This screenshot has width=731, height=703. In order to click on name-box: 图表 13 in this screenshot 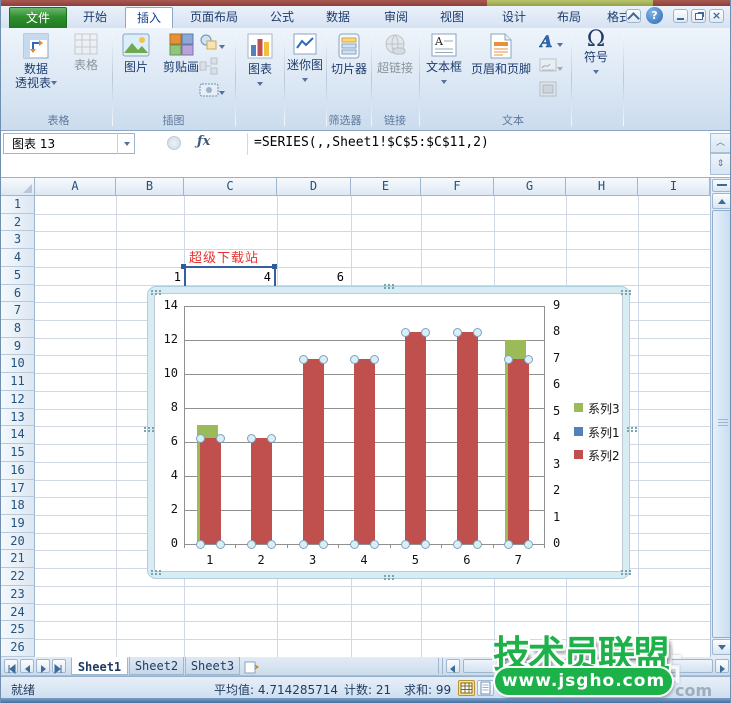, I will do `click(69, 143)`.